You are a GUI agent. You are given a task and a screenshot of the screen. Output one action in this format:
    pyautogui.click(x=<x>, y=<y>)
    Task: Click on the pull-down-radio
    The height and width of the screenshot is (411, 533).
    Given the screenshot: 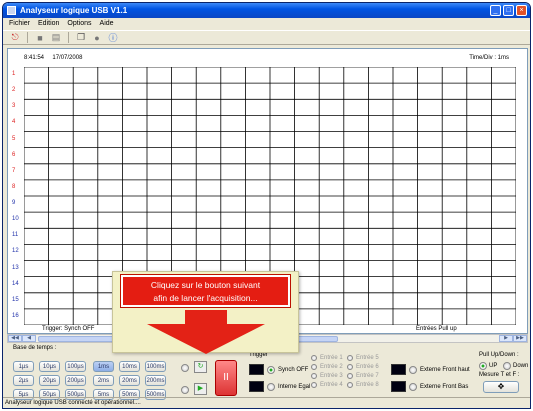 What is the action you would take?
    pyautogui.click(x=507, y=366)
    